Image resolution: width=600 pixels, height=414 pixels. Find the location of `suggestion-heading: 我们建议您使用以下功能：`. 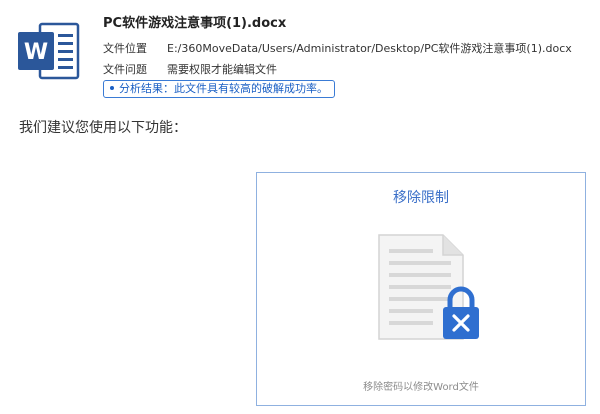

suggestion-heading: 我们建议您使用以下功能： is located at coordinates (103, 128).